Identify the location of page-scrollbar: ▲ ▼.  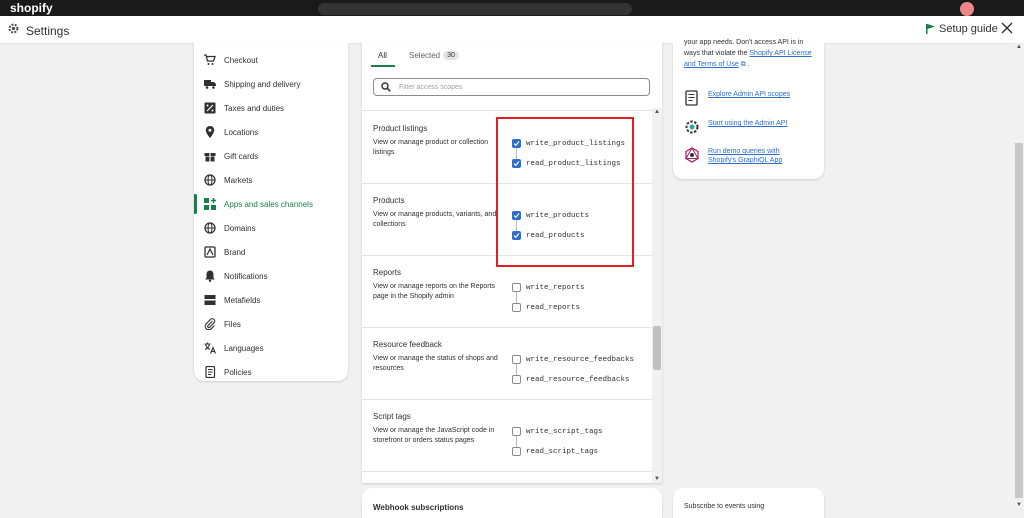
(1019, 276).